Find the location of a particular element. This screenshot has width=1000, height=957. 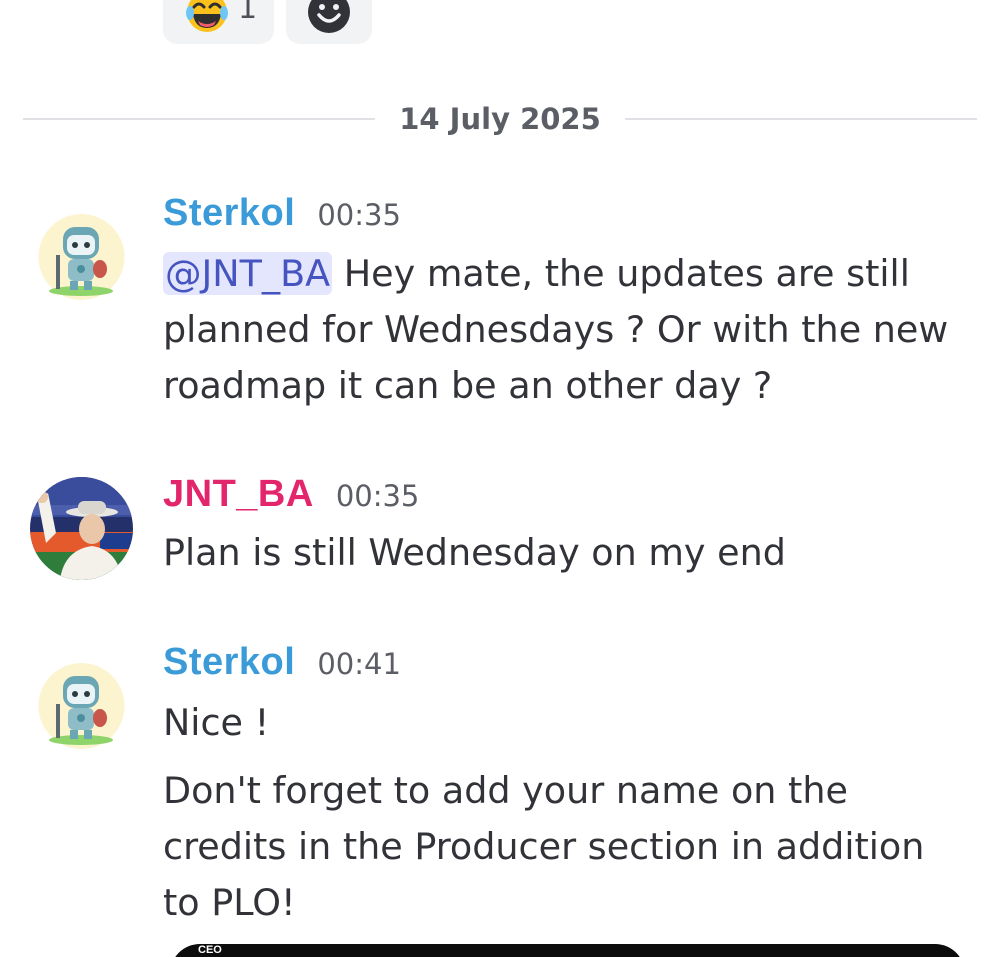

add-reaction-button is located at coordinates (329, 22).